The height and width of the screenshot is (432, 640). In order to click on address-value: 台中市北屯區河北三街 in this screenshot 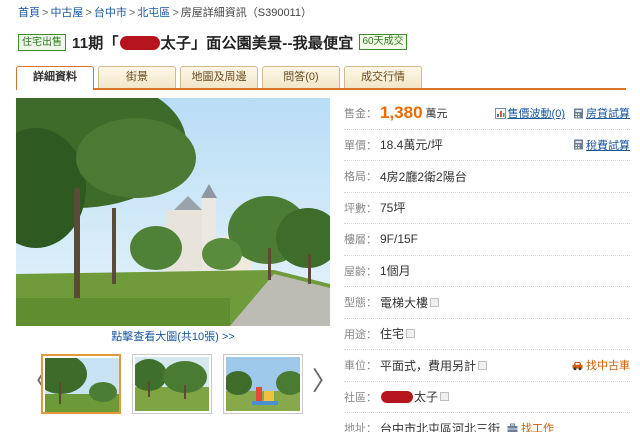, I will do `click(440, 426)`.